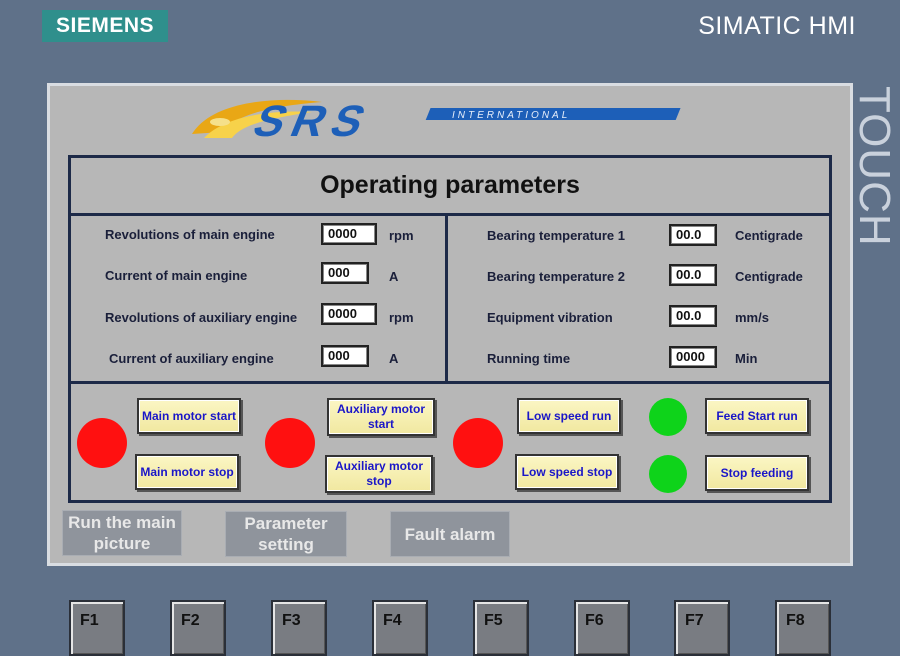  What do you see at coordinates (220, 122) in the screenshot?
I see `logo-drop` at bounding box center [220, 122].